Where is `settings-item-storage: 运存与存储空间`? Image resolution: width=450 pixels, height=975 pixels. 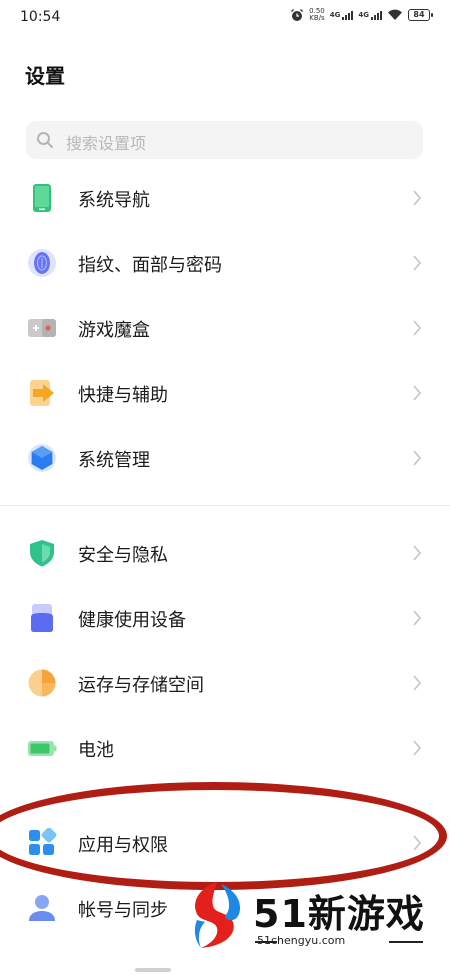 settings-item-storage: 运存与存储空间 is located at coordinates (225, 683).